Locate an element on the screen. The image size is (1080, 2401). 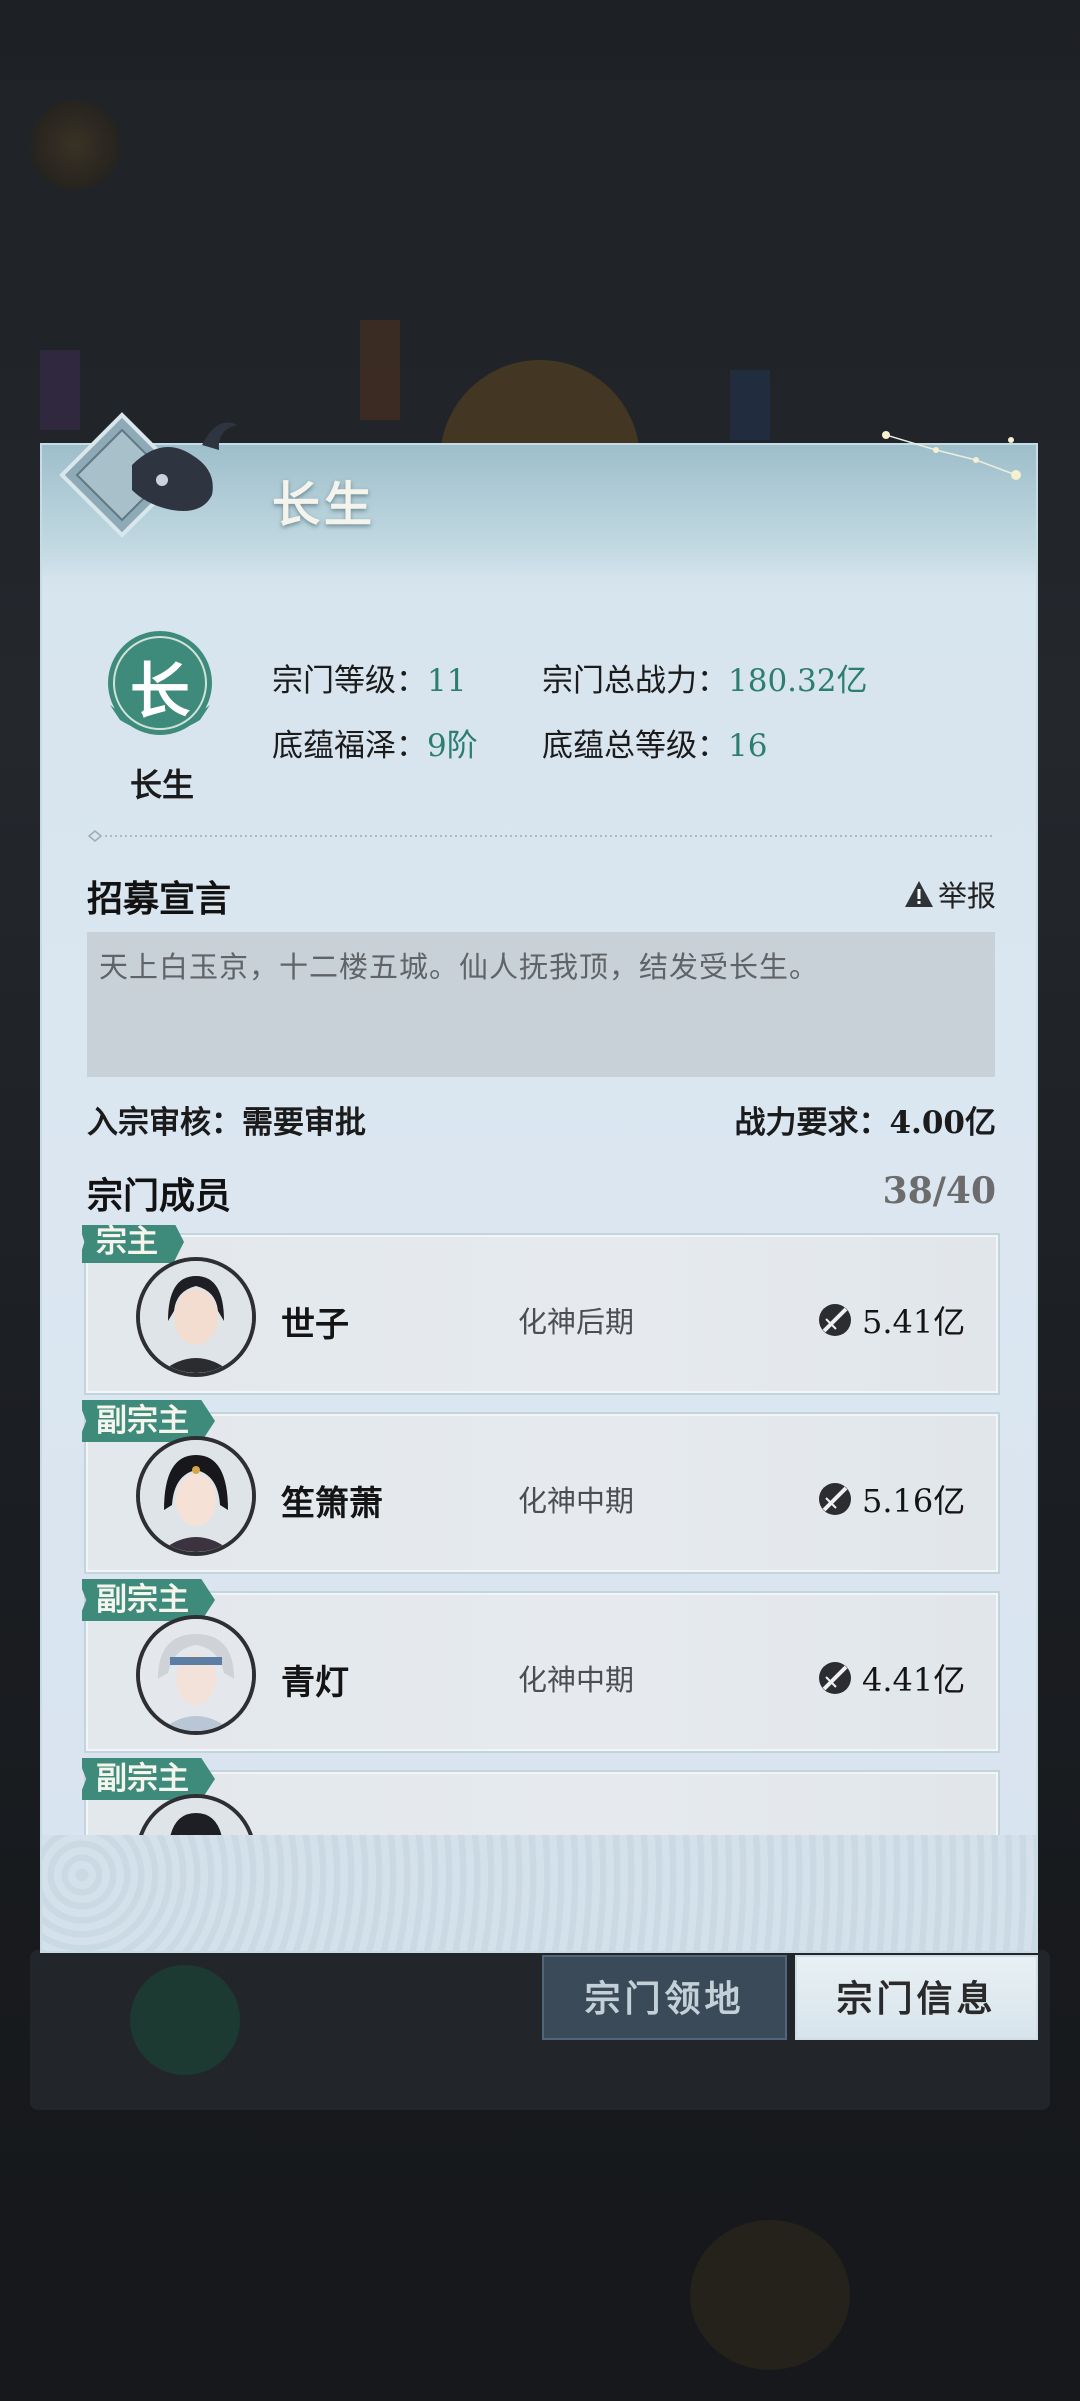
sect-badge-char: 长 is located at coordinates (160, 692).